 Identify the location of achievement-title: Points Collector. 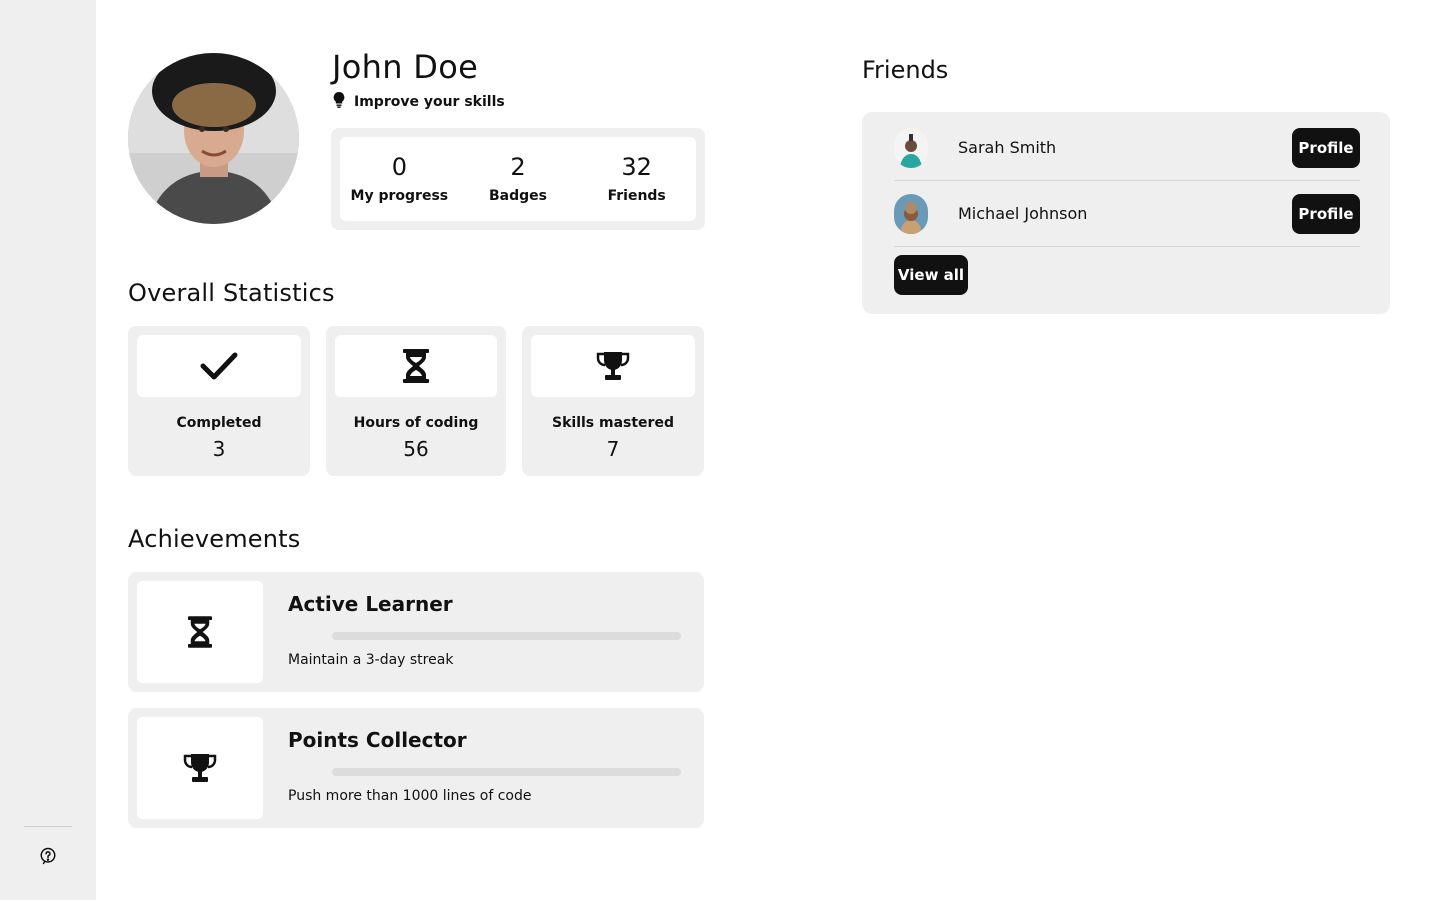
(377, 740).